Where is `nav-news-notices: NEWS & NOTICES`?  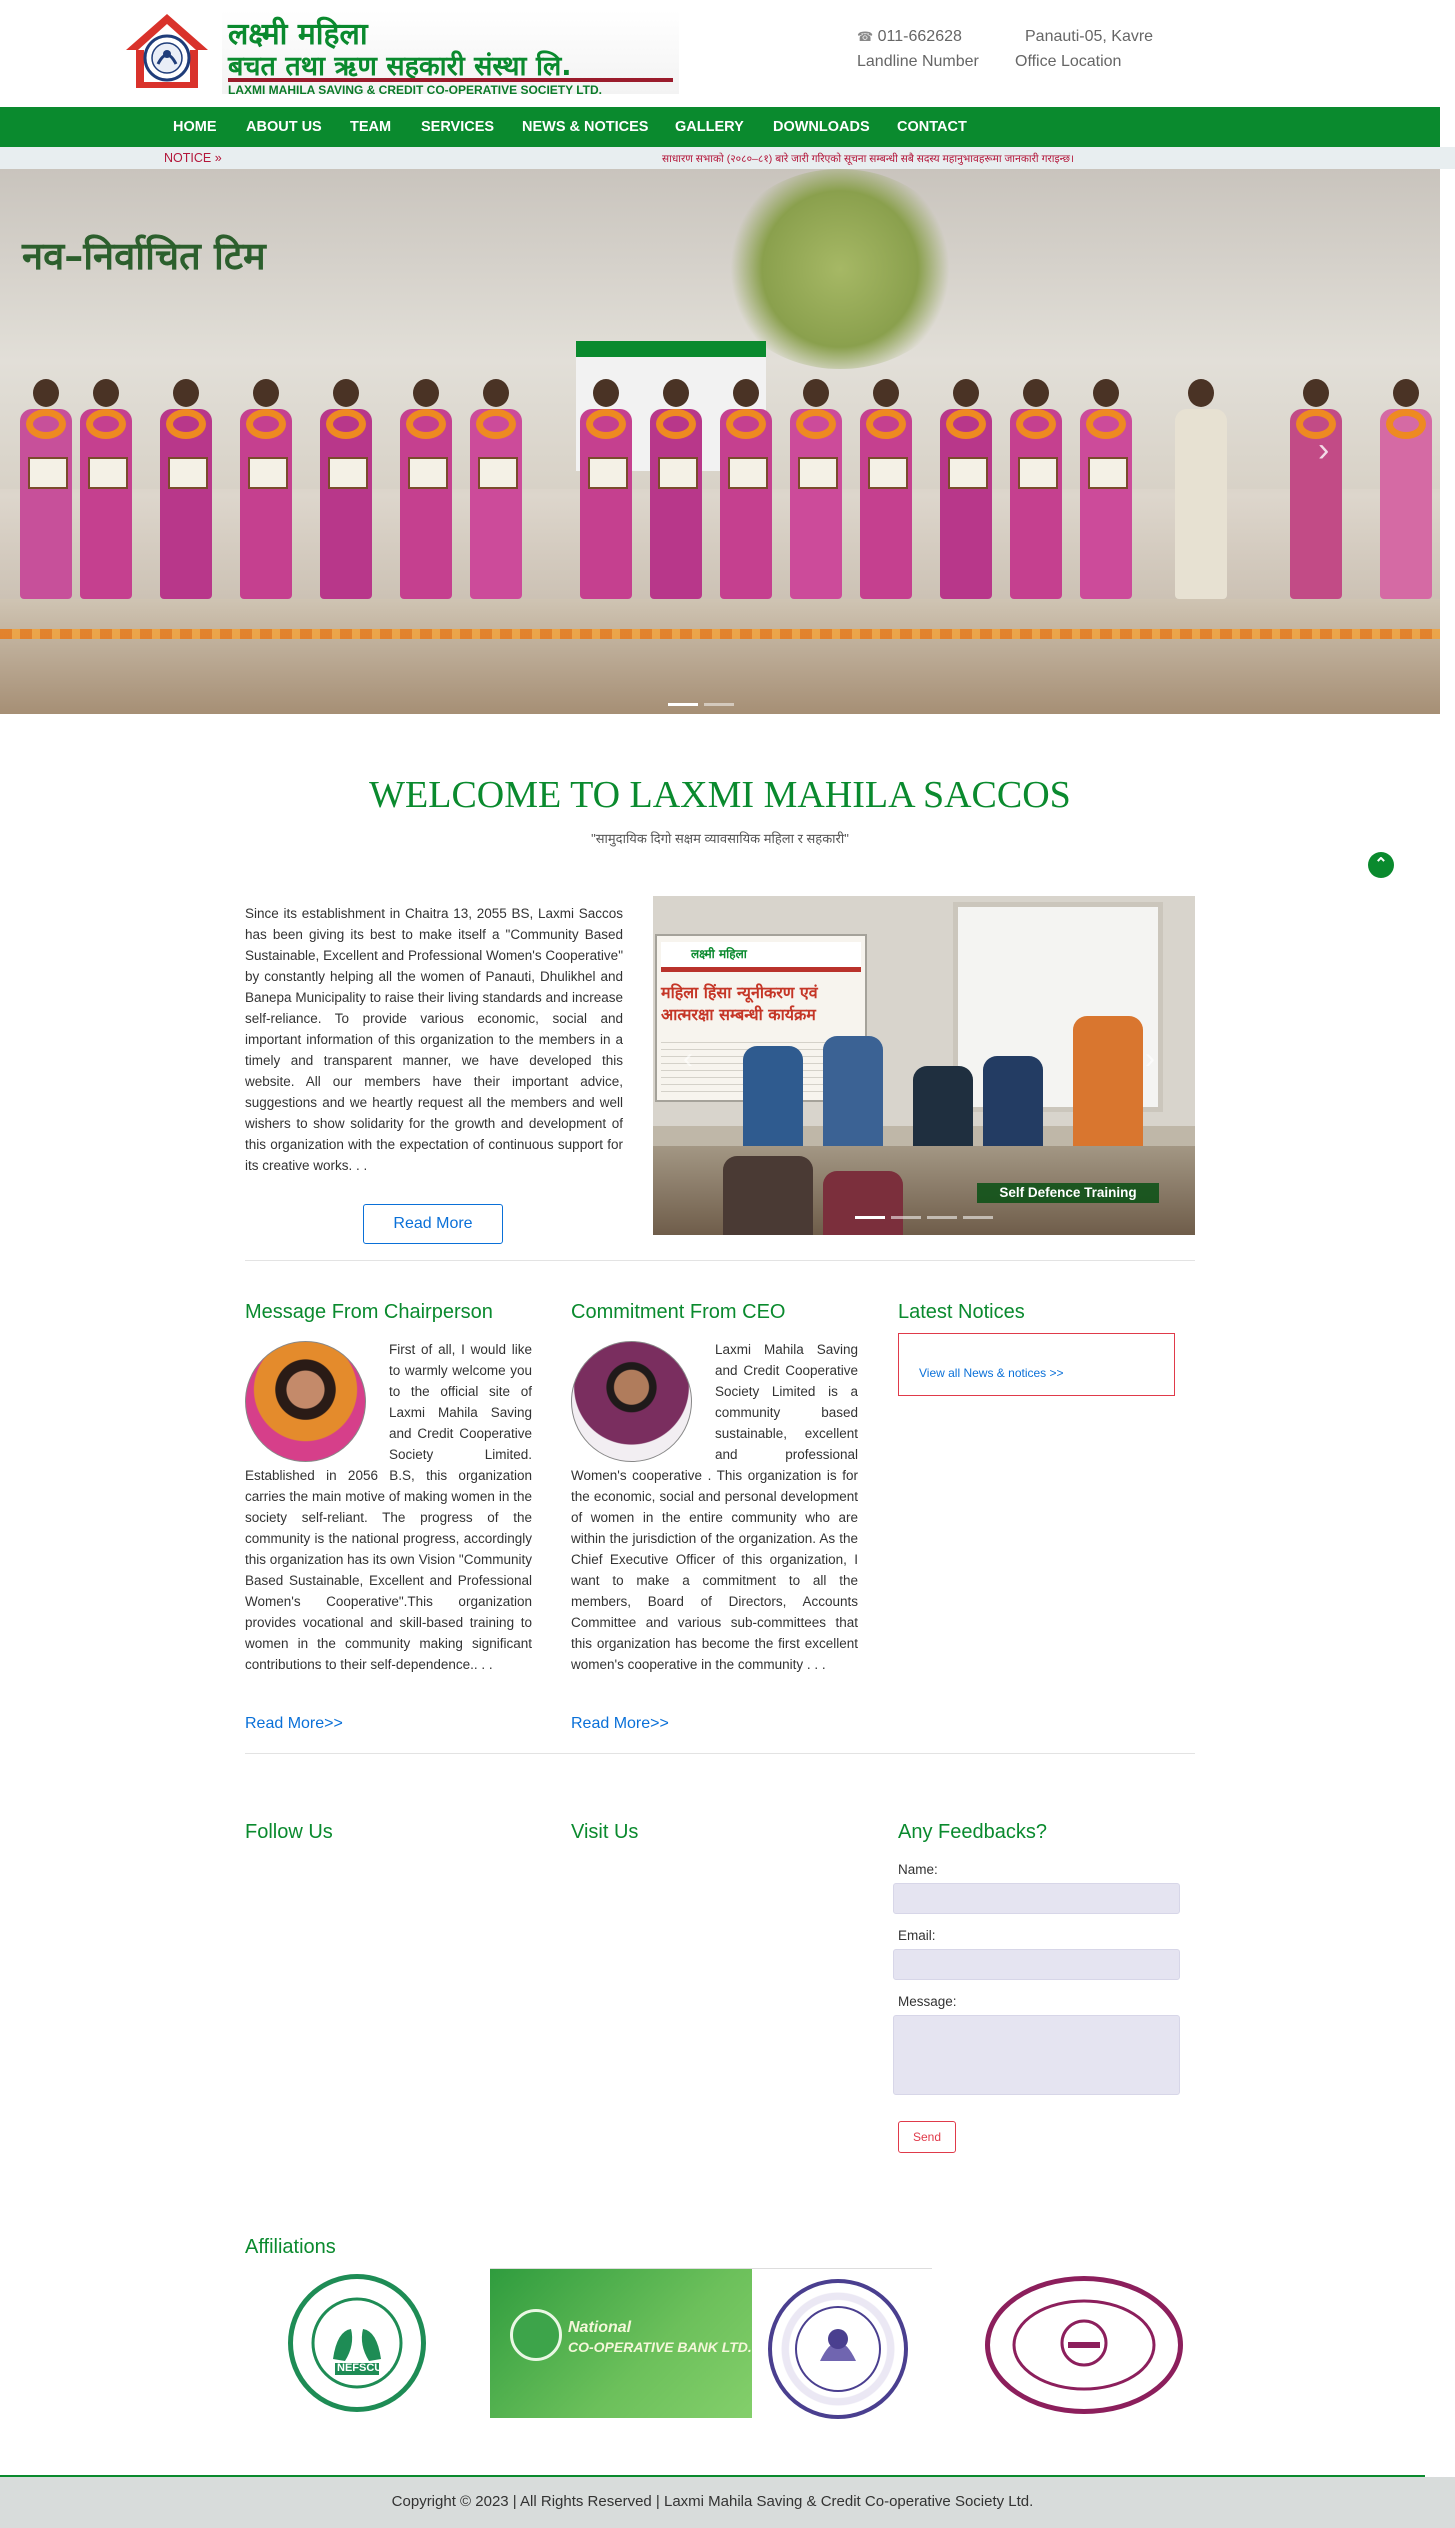
nav-news-notices: NEWS & NOTICES is located at coordinates (585, 127).